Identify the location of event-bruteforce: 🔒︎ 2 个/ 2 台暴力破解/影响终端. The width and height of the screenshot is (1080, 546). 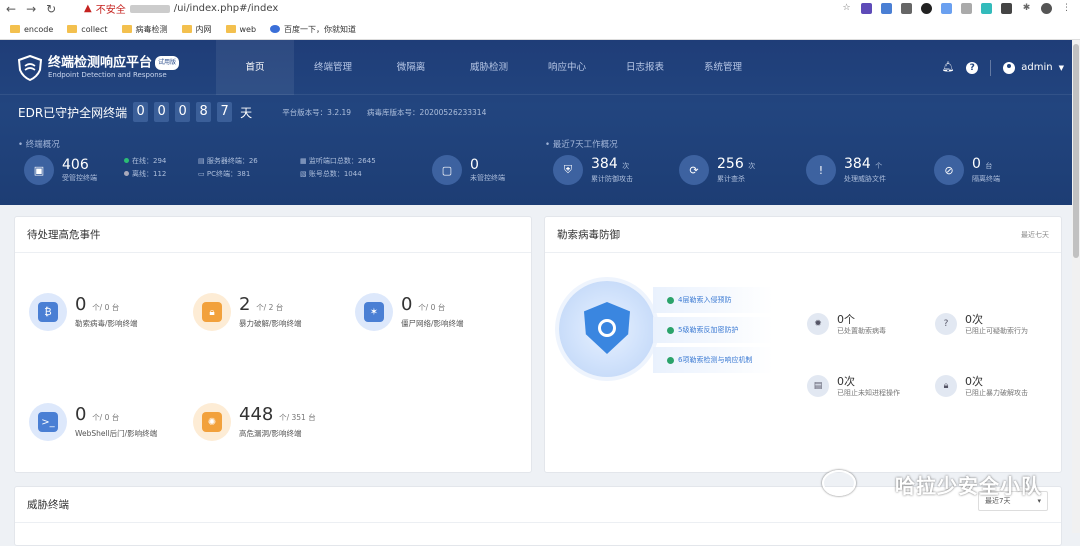
(247, 312).